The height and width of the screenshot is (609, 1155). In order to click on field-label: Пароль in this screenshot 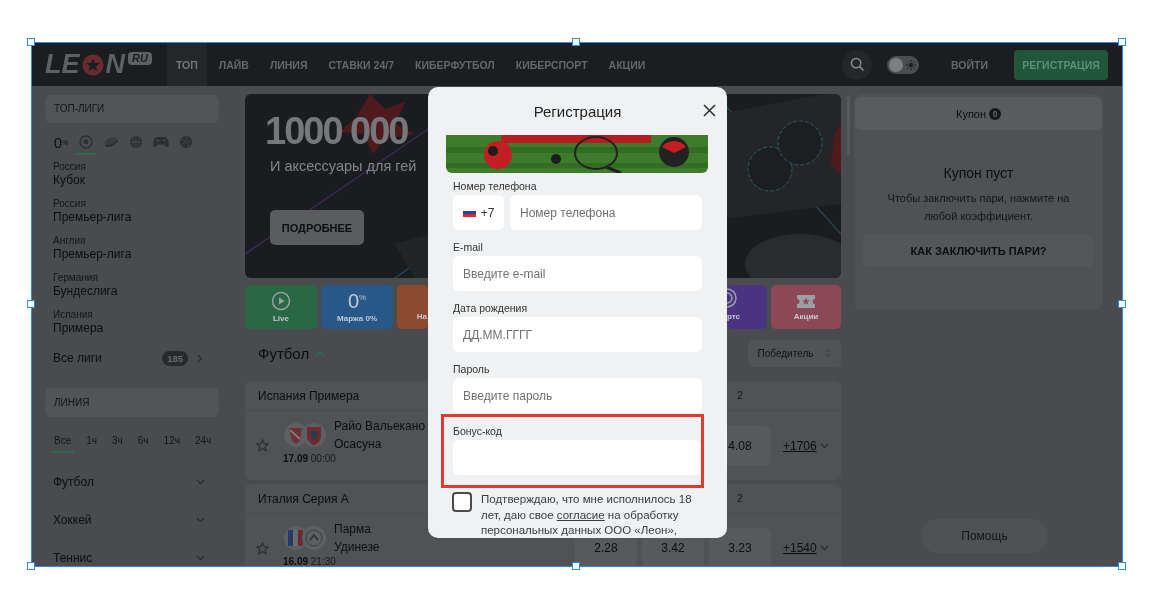, I will do `click(471, 369)`.